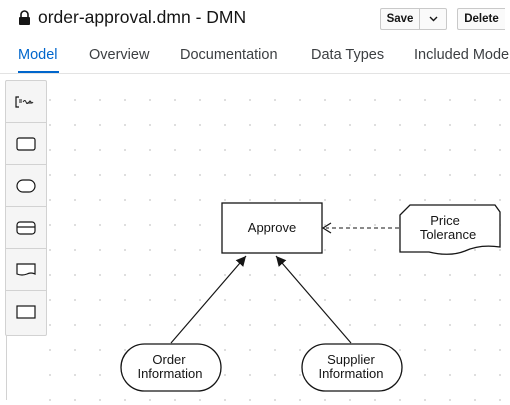 The height and width of the screenshot is (405, 510). I want to click on input-data-node-supplier-information: Supplier Information, so click(352, 367).